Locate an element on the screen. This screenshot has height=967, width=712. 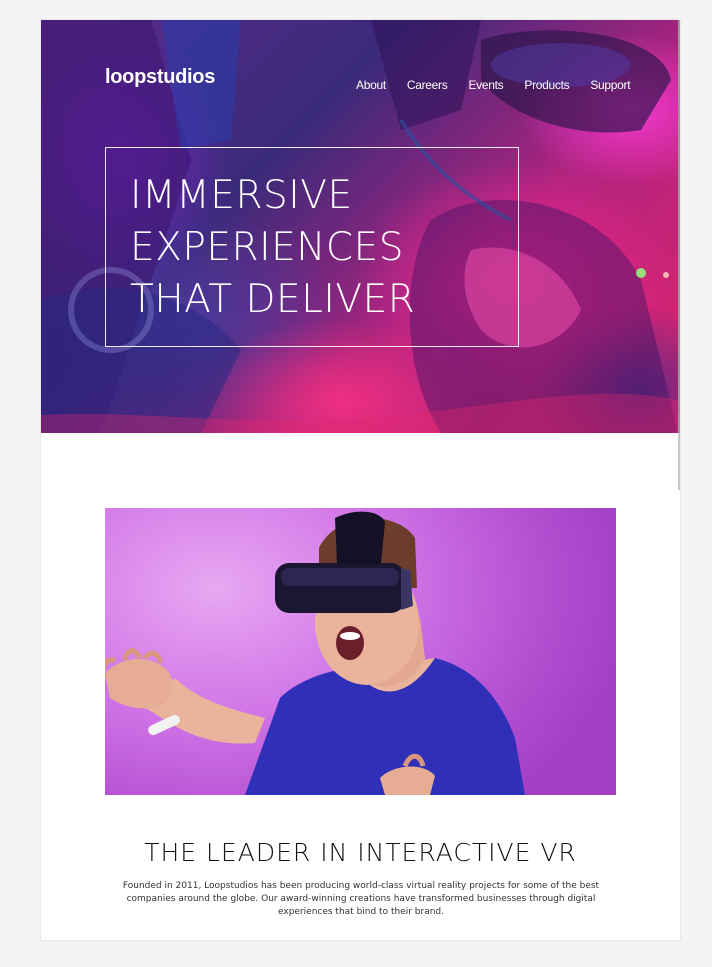
section-title: THE LEADER IN INTERACTIVE VR is located at coordinates (360, 852).